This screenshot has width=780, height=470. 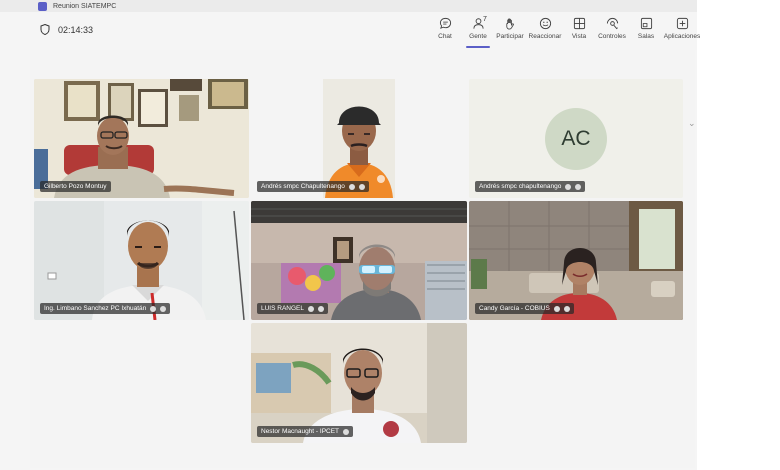 I want to click on participant-name-tag: Gilberto Pozo Montuy, so click(x=75, y=186).